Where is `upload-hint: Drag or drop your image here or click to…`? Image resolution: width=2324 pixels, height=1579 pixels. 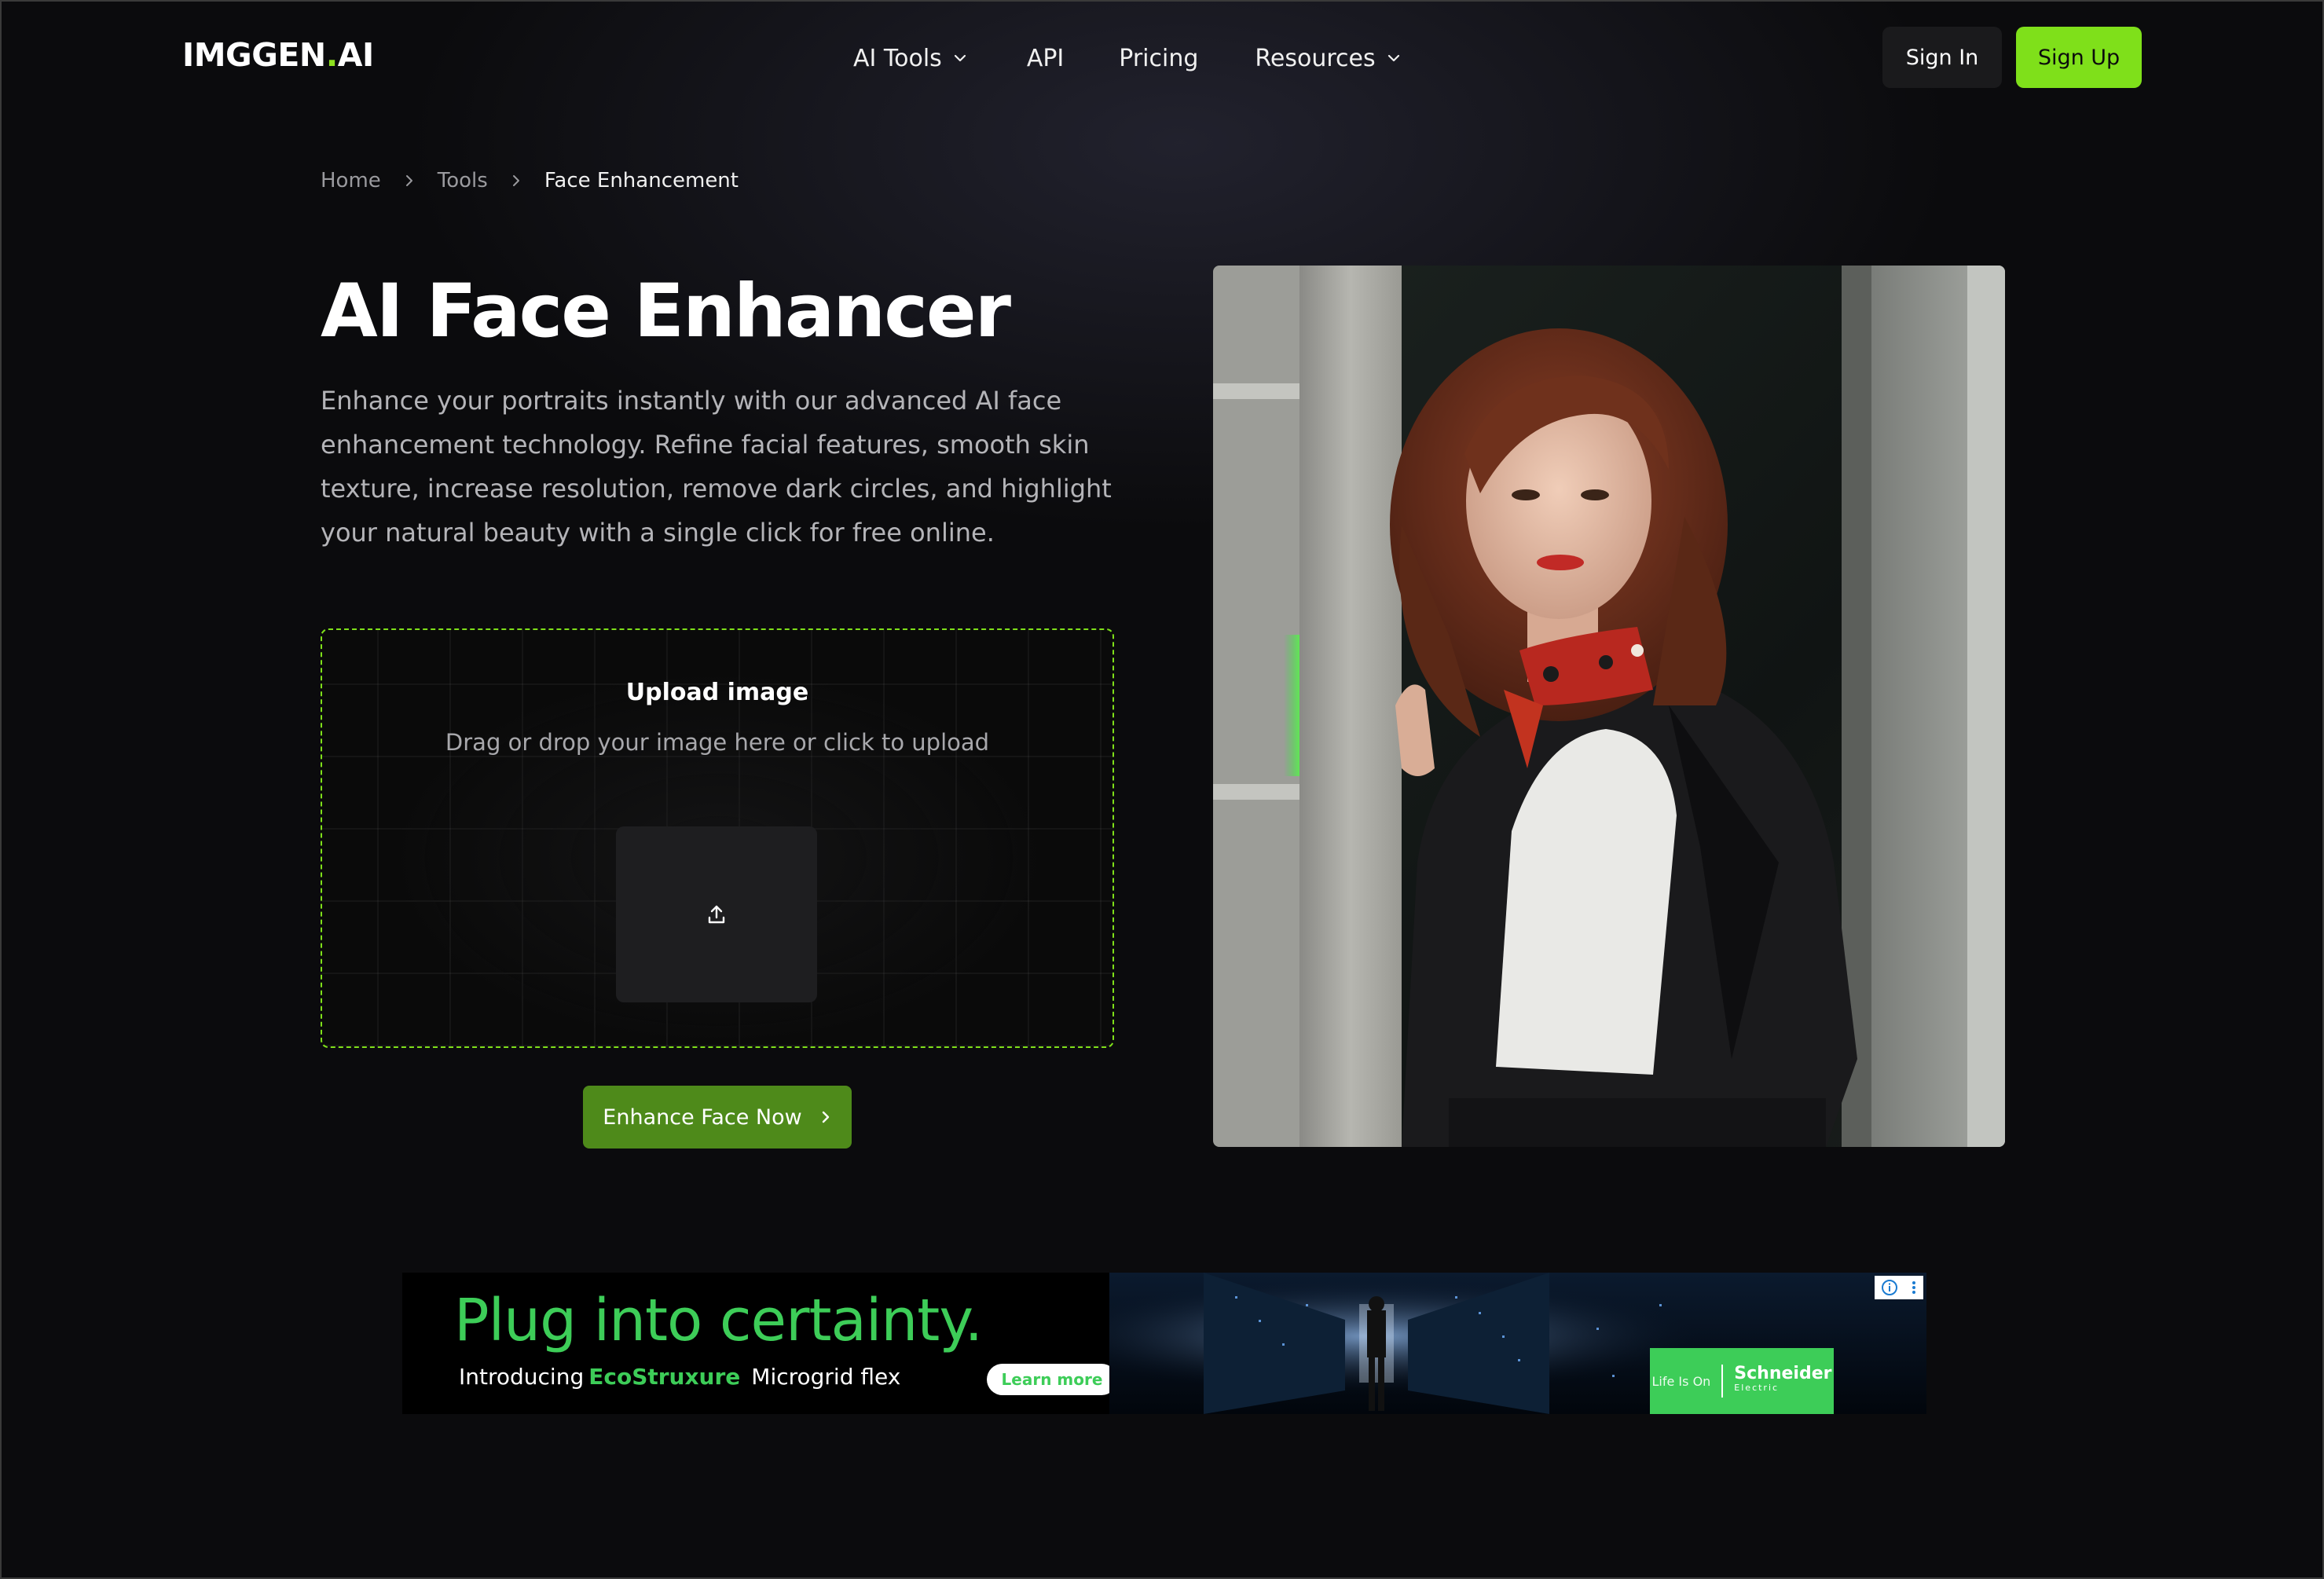
upload-hint: Drag or drop your image here or click to… is located at coordinates (717, 742).